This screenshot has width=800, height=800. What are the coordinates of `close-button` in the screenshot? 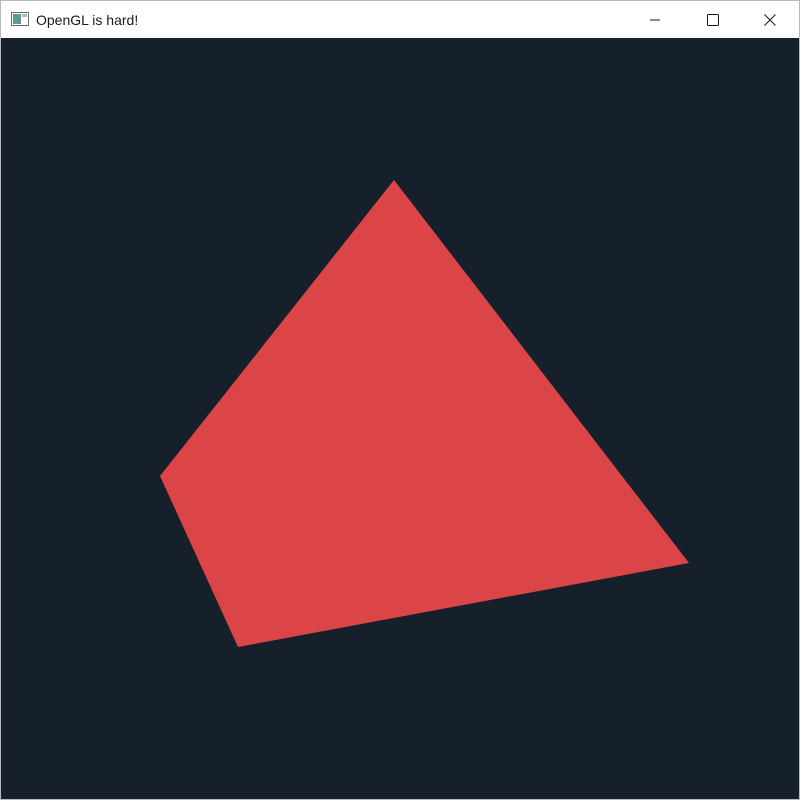 It's located at (770, 19).